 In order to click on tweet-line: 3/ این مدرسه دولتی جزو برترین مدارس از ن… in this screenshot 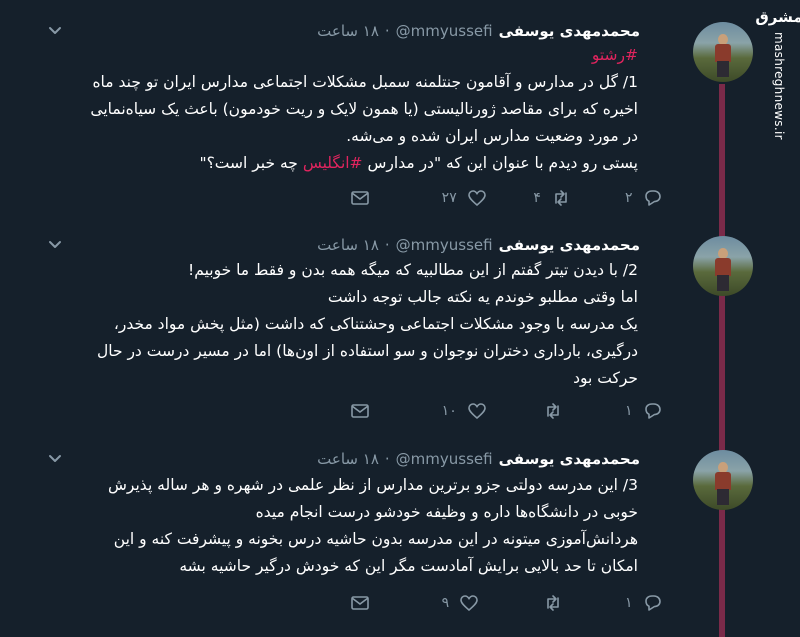, I will do `click(373, 485)`.